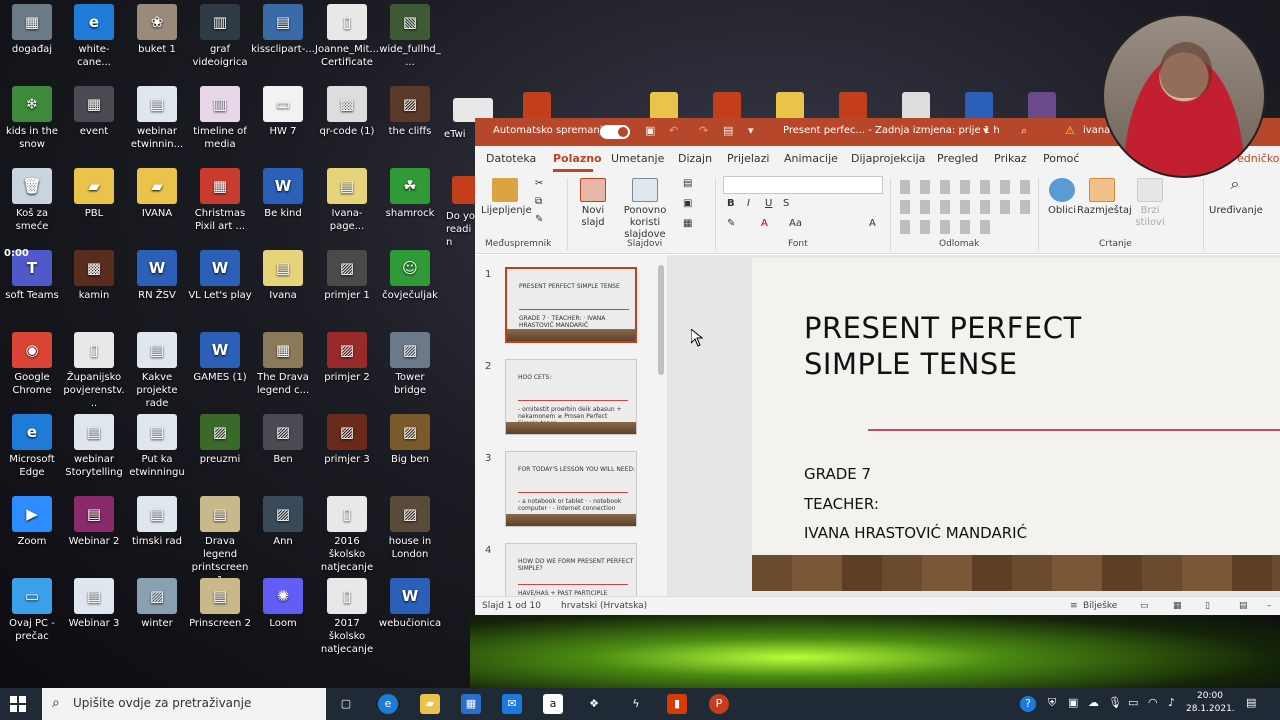  I want to click on reuse-slides-button: Ponovno koristi slajdove, so click(645, 209).